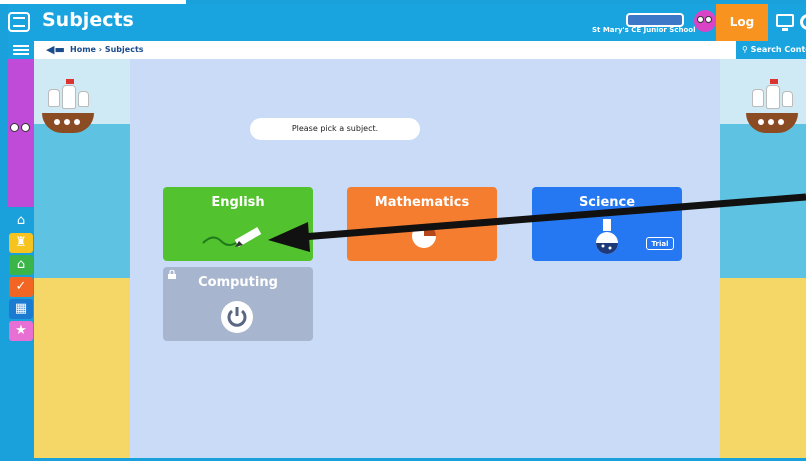 The height and width of the screenshot is (461, 806). What do you see at coordinates (424, 236) in the screenshot?
I see `pie-chart-icon` at bounding box center [424, 236].